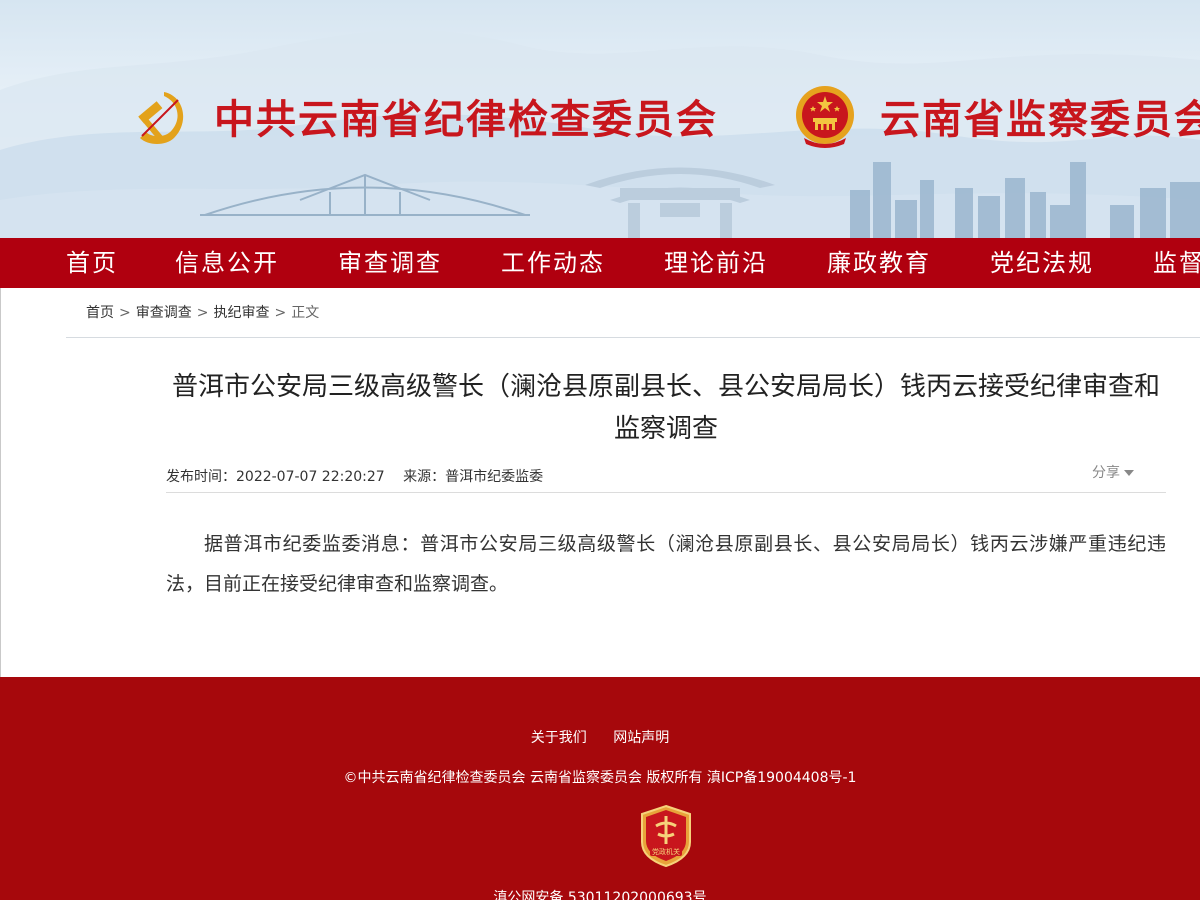 Image resolution: width=1200 pixels, height=900 pixels. Describe the element at coordinates (666, 836) in the screenshot. I see `party-government-badge-icon: 党政机关` at that location.